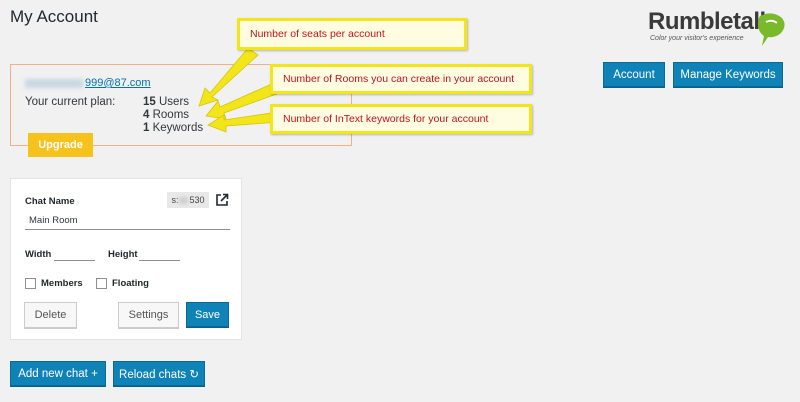  What do you see at coordinates (207, 314) in the screenshot?
I see `save-button: Save` at bounding box center [207, 314].